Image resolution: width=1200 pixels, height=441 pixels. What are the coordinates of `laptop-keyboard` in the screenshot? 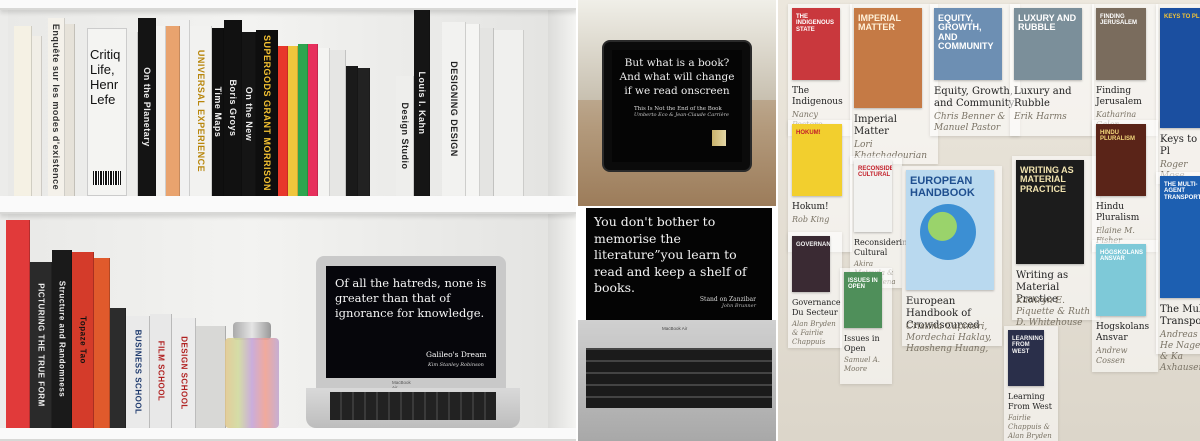 It's located at (413, 406).